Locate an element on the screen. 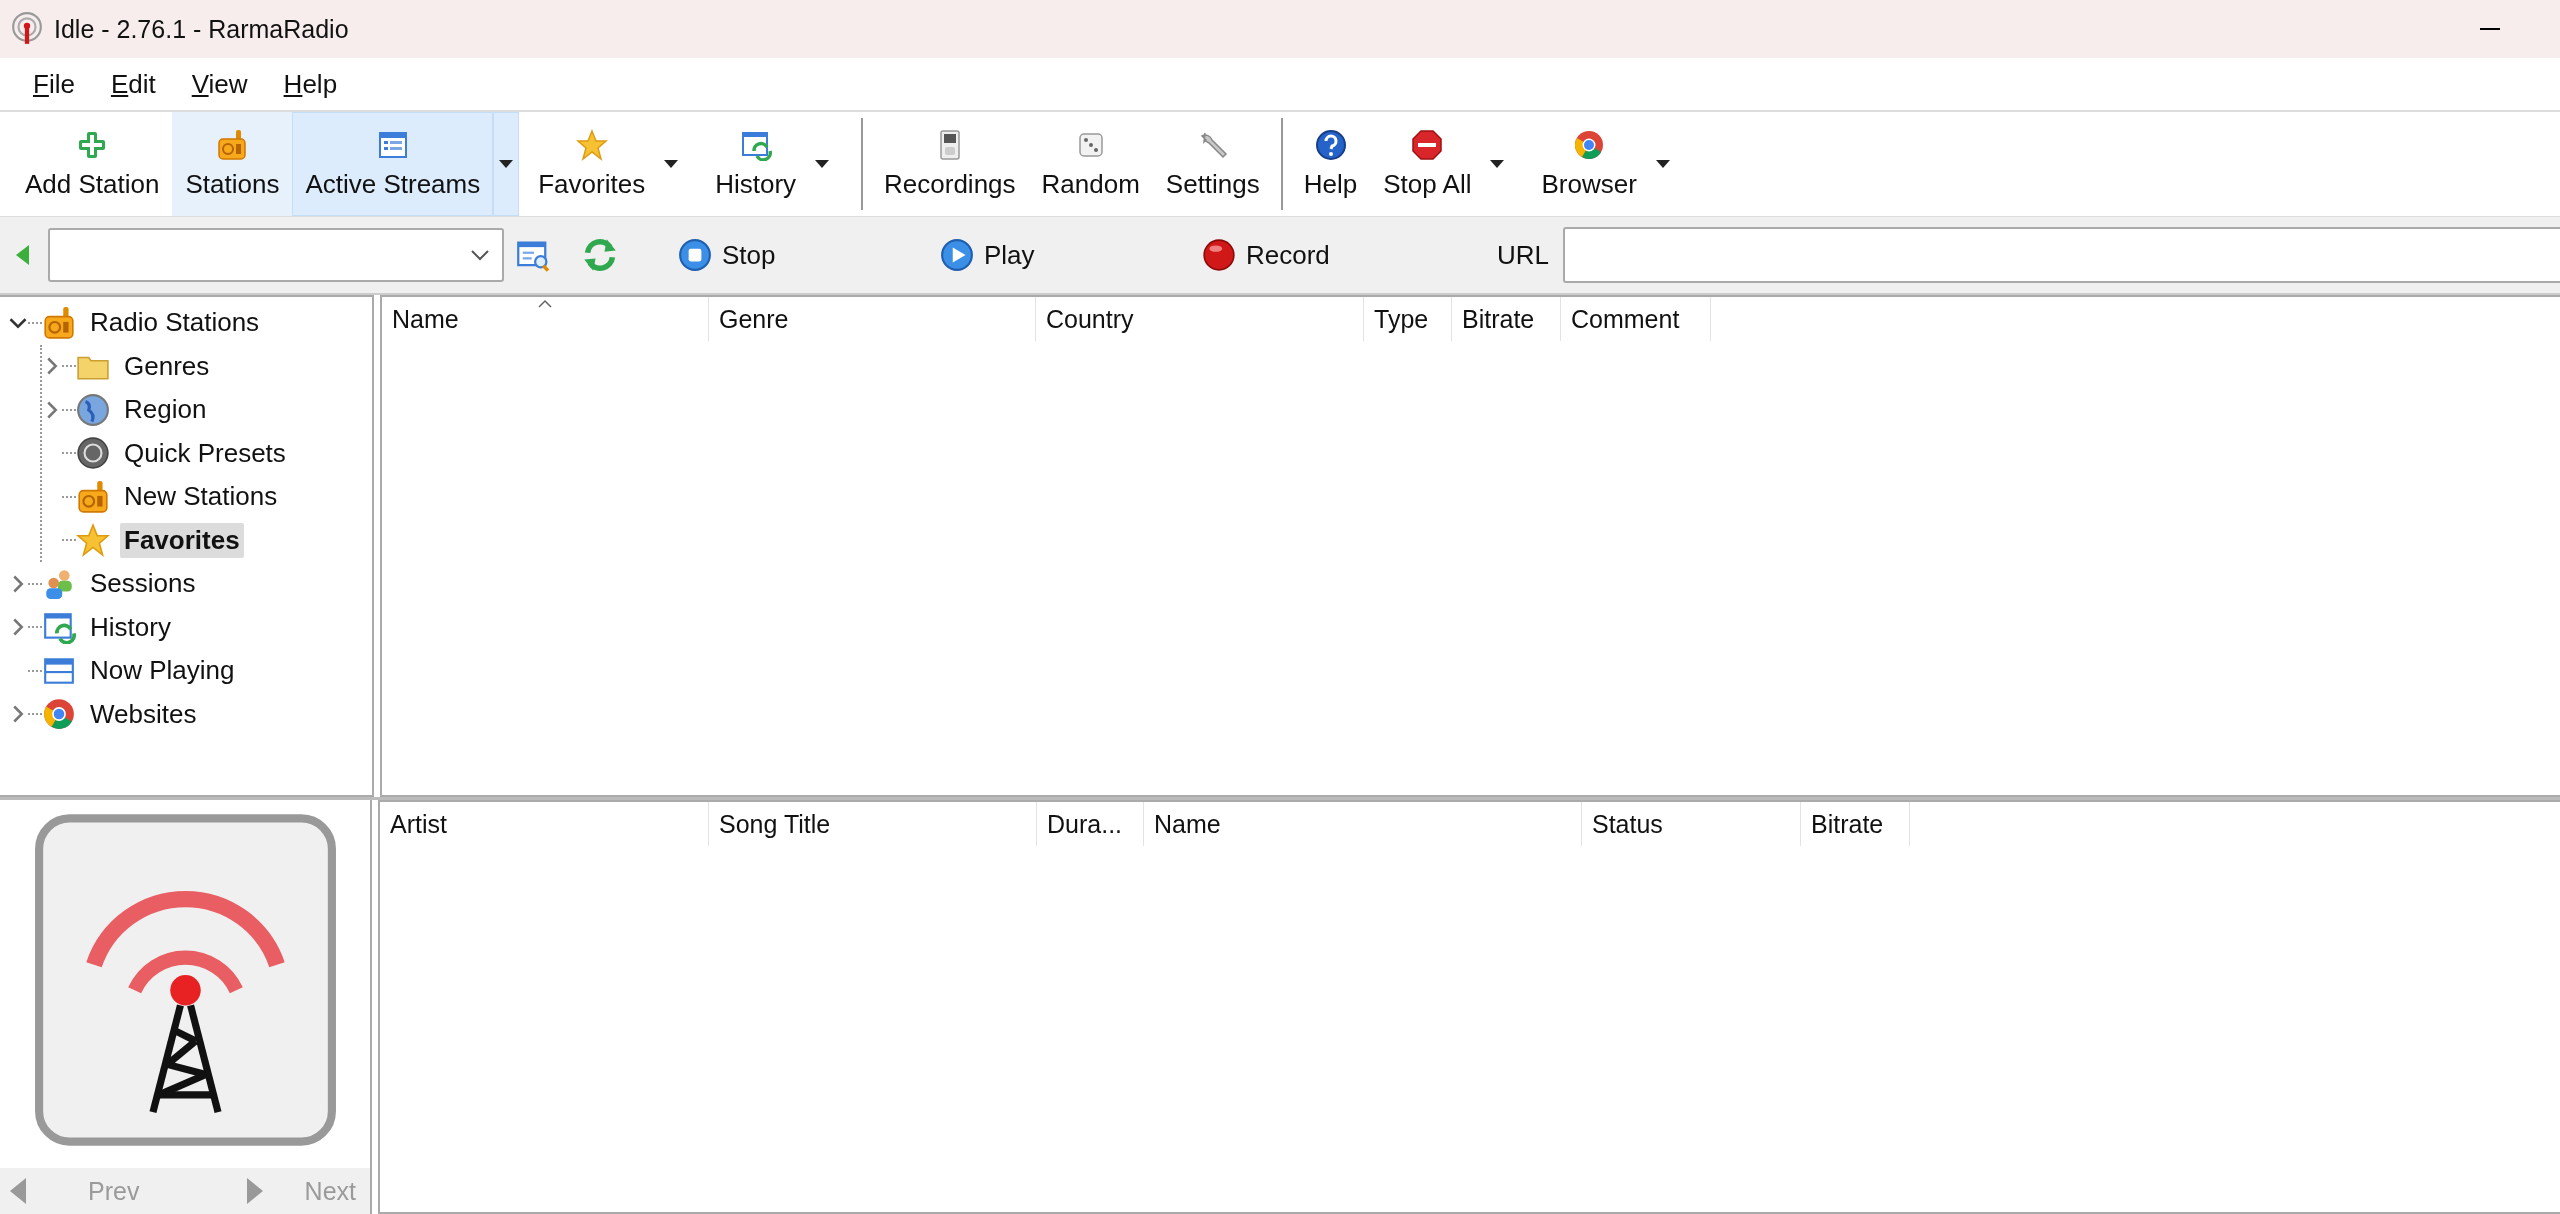  stop-sign-icon is located at coordinates (1427, 144).